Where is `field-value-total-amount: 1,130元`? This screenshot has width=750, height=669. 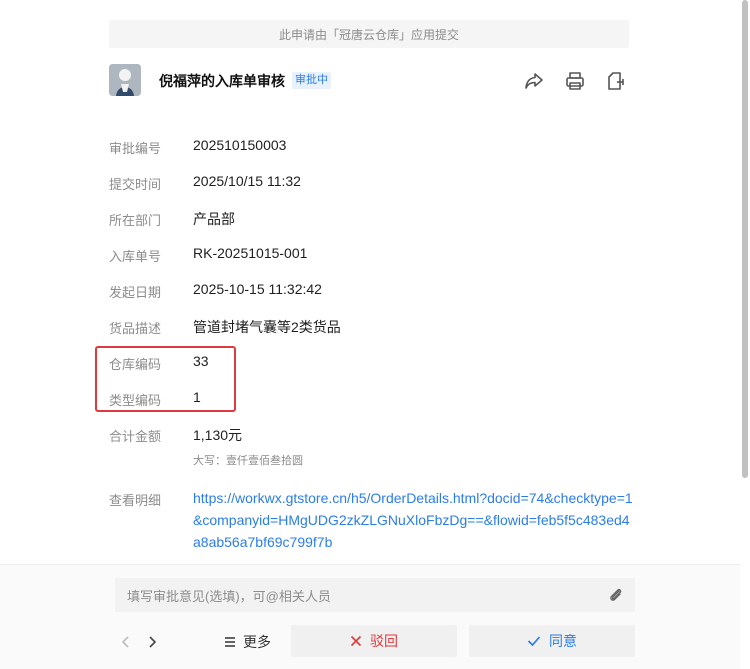
field-value-total-amount: 1,130元 is located at coordinates (218, 435).